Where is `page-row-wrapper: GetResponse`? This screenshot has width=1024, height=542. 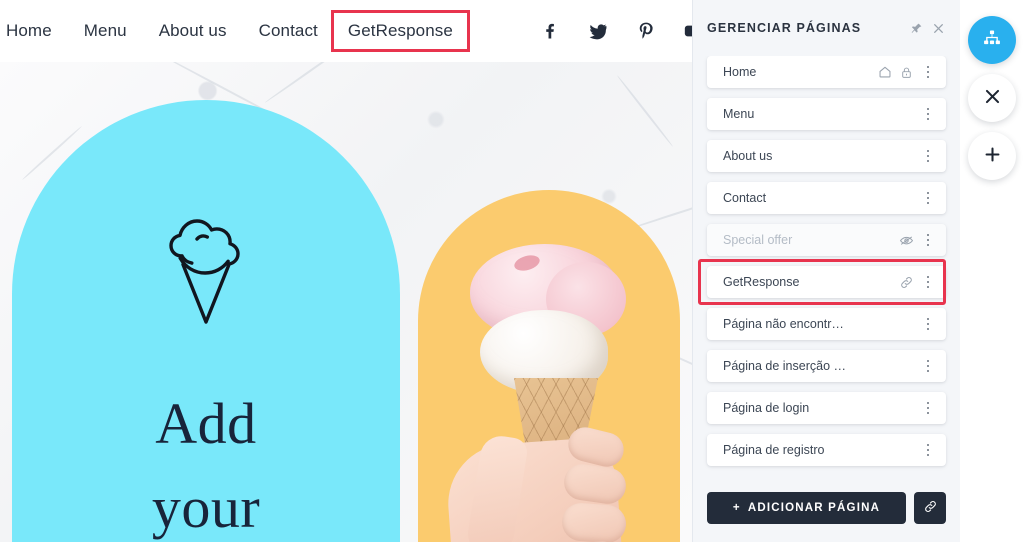 page-row-wrapper: GetResponse is located at coordinates (822, 282).